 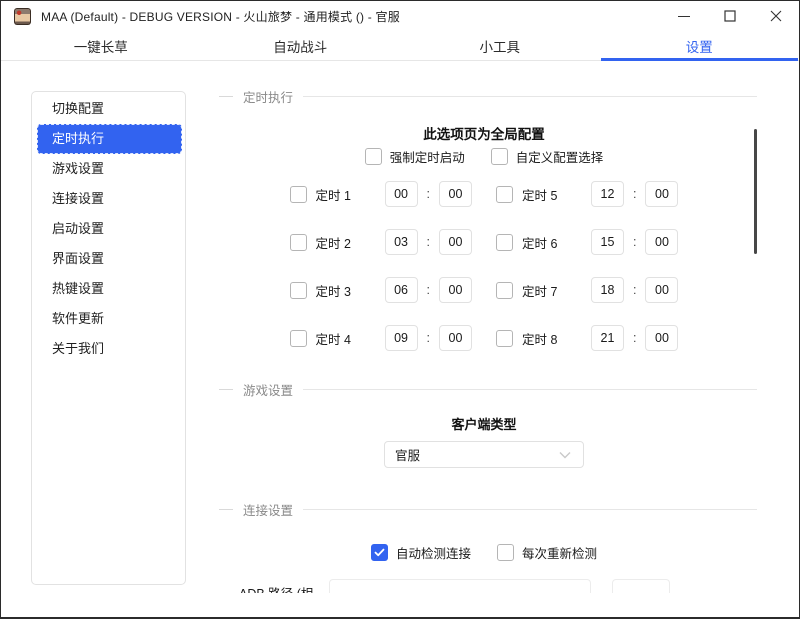 What do you see at coordinates (560, 553) in the screenshot?
I see `option-label: 每次重新检测` at bounding box center [560, 553].